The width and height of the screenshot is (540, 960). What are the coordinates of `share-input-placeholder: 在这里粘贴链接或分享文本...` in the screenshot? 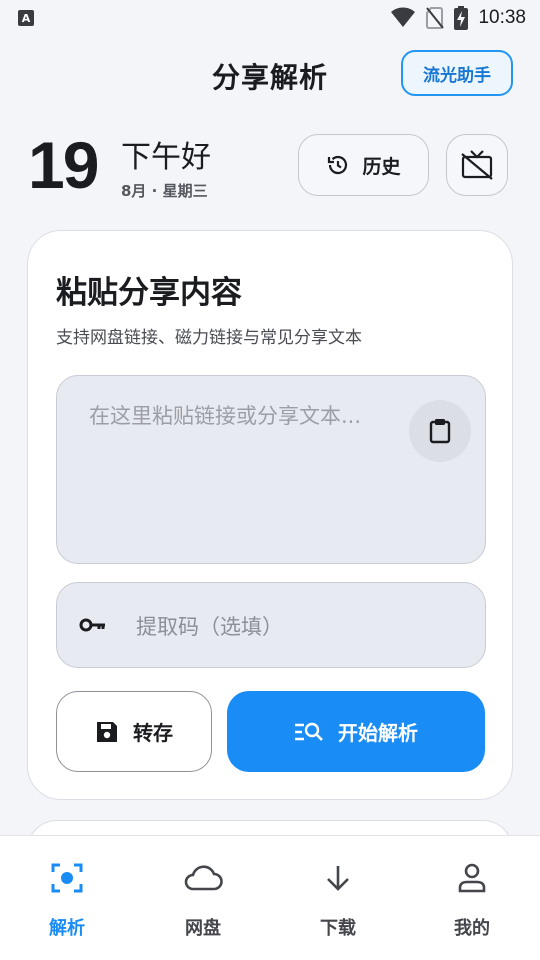 It's located at (225, 416).